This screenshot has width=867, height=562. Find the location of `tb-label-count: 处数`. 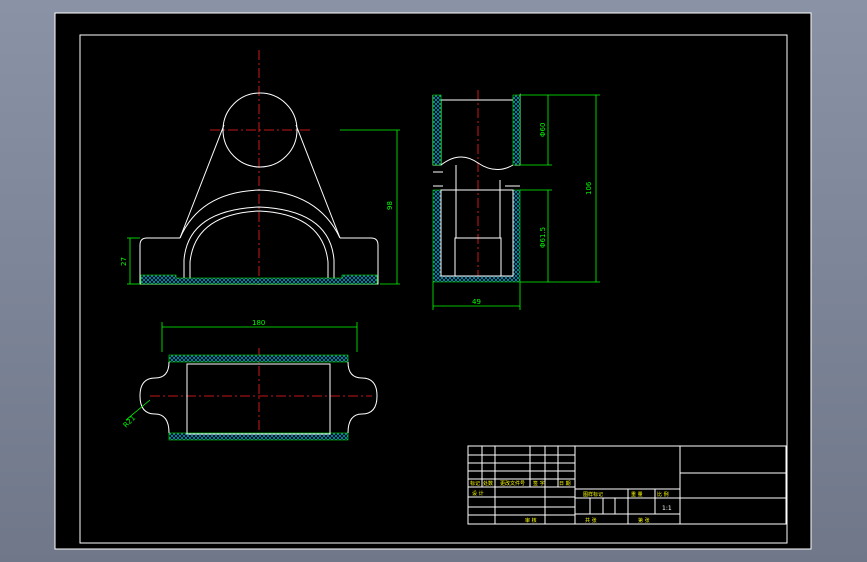

tb-label-count: 处数 is located at coordinates (488, 483).